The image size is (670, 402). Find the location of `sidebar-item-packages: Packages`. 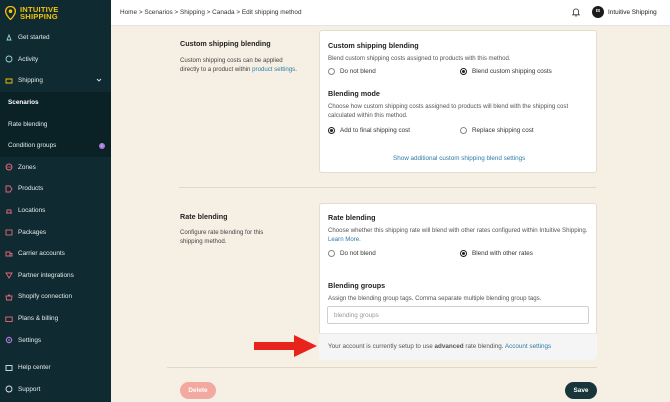

sidebar-item-packages: Packages is located at coordinates (55, 232).